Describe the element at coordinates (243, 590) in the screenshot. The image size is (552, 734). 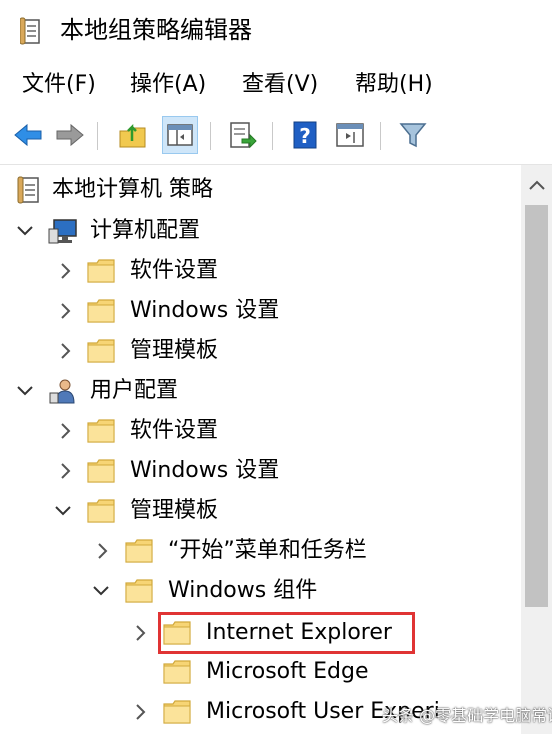
I see `tree-label: Windows 组件` at that location.